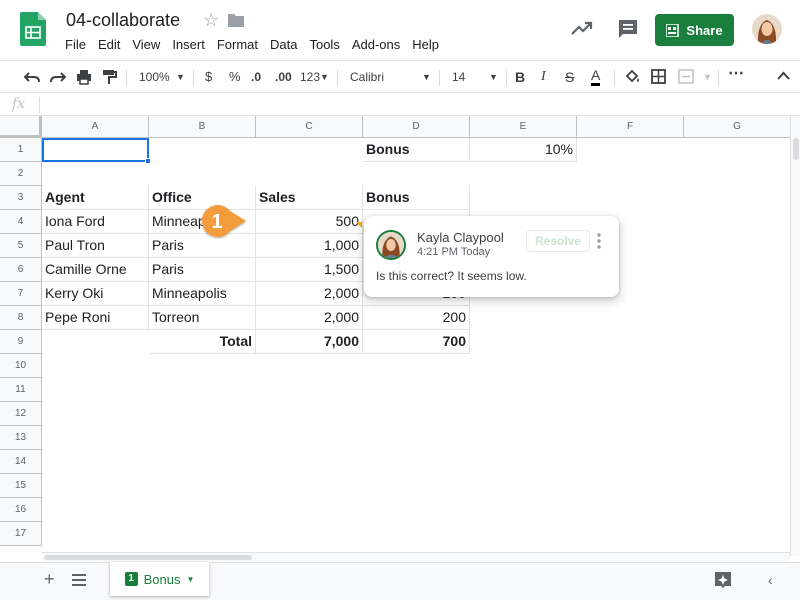  What do you see at coordinates (426, 77) in the screenshot?
I see `font-dropdown-icon: ▼` at bounding box center [426, 77].